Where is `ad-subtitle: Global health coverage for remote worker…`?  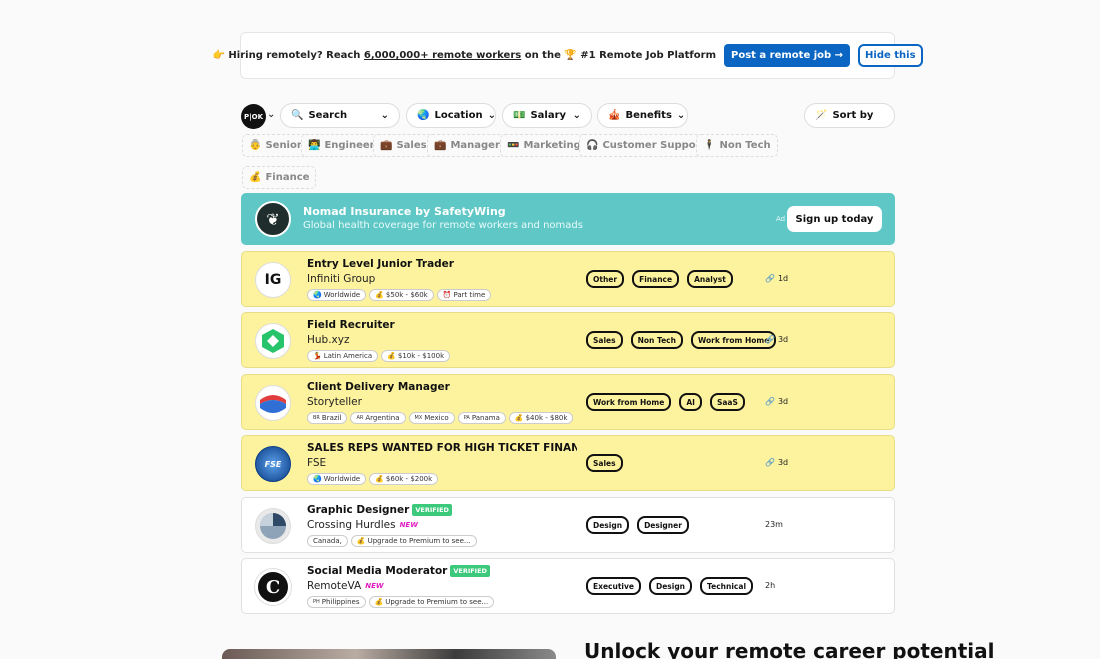 ad-subtitle: Global health coverage for remote worker… is located at coordinates (443, 225).